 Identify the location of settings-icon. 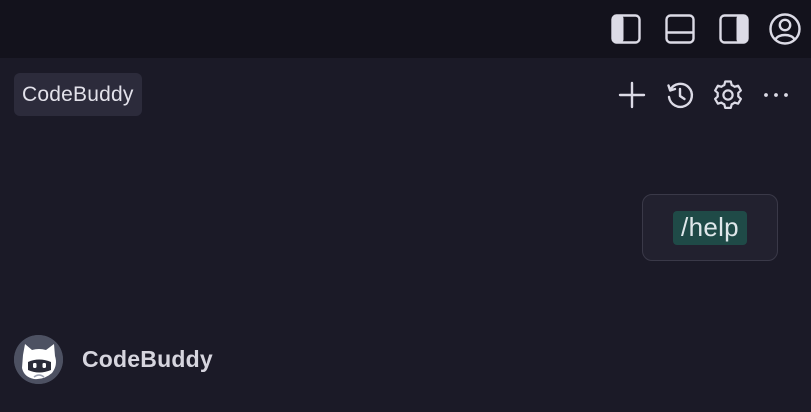
(728, 95).